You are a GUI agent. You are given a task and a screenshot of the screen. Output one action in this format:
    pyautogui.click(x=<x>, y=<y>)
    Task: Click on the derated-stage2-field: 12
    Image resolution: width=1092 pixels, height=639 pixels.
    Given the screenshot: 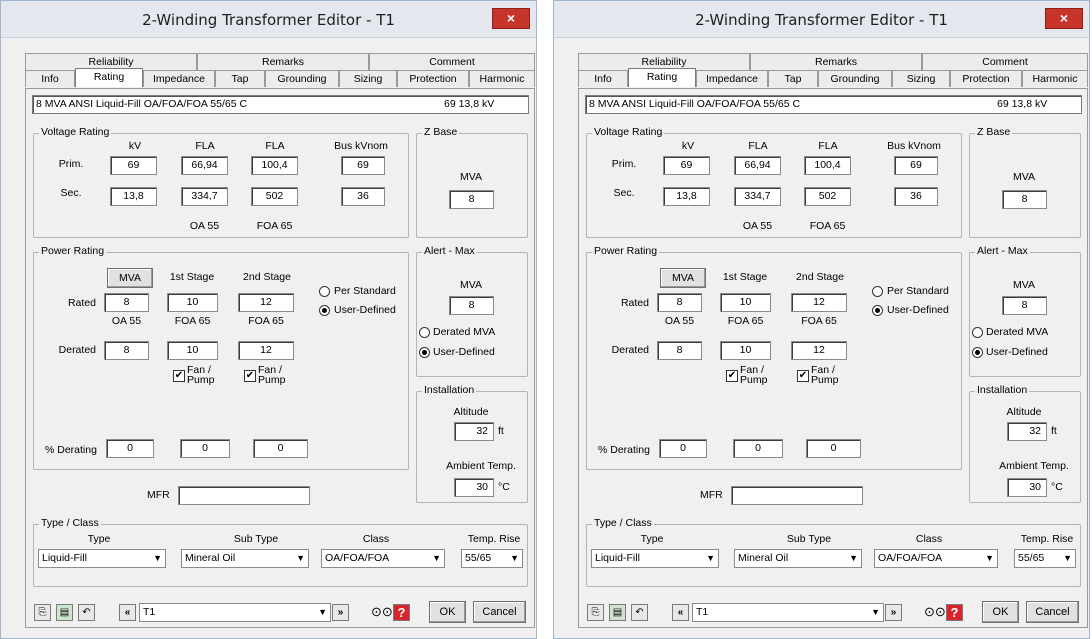 What is the action you would take?
    pyautogui.click(x=819, y=350)
    